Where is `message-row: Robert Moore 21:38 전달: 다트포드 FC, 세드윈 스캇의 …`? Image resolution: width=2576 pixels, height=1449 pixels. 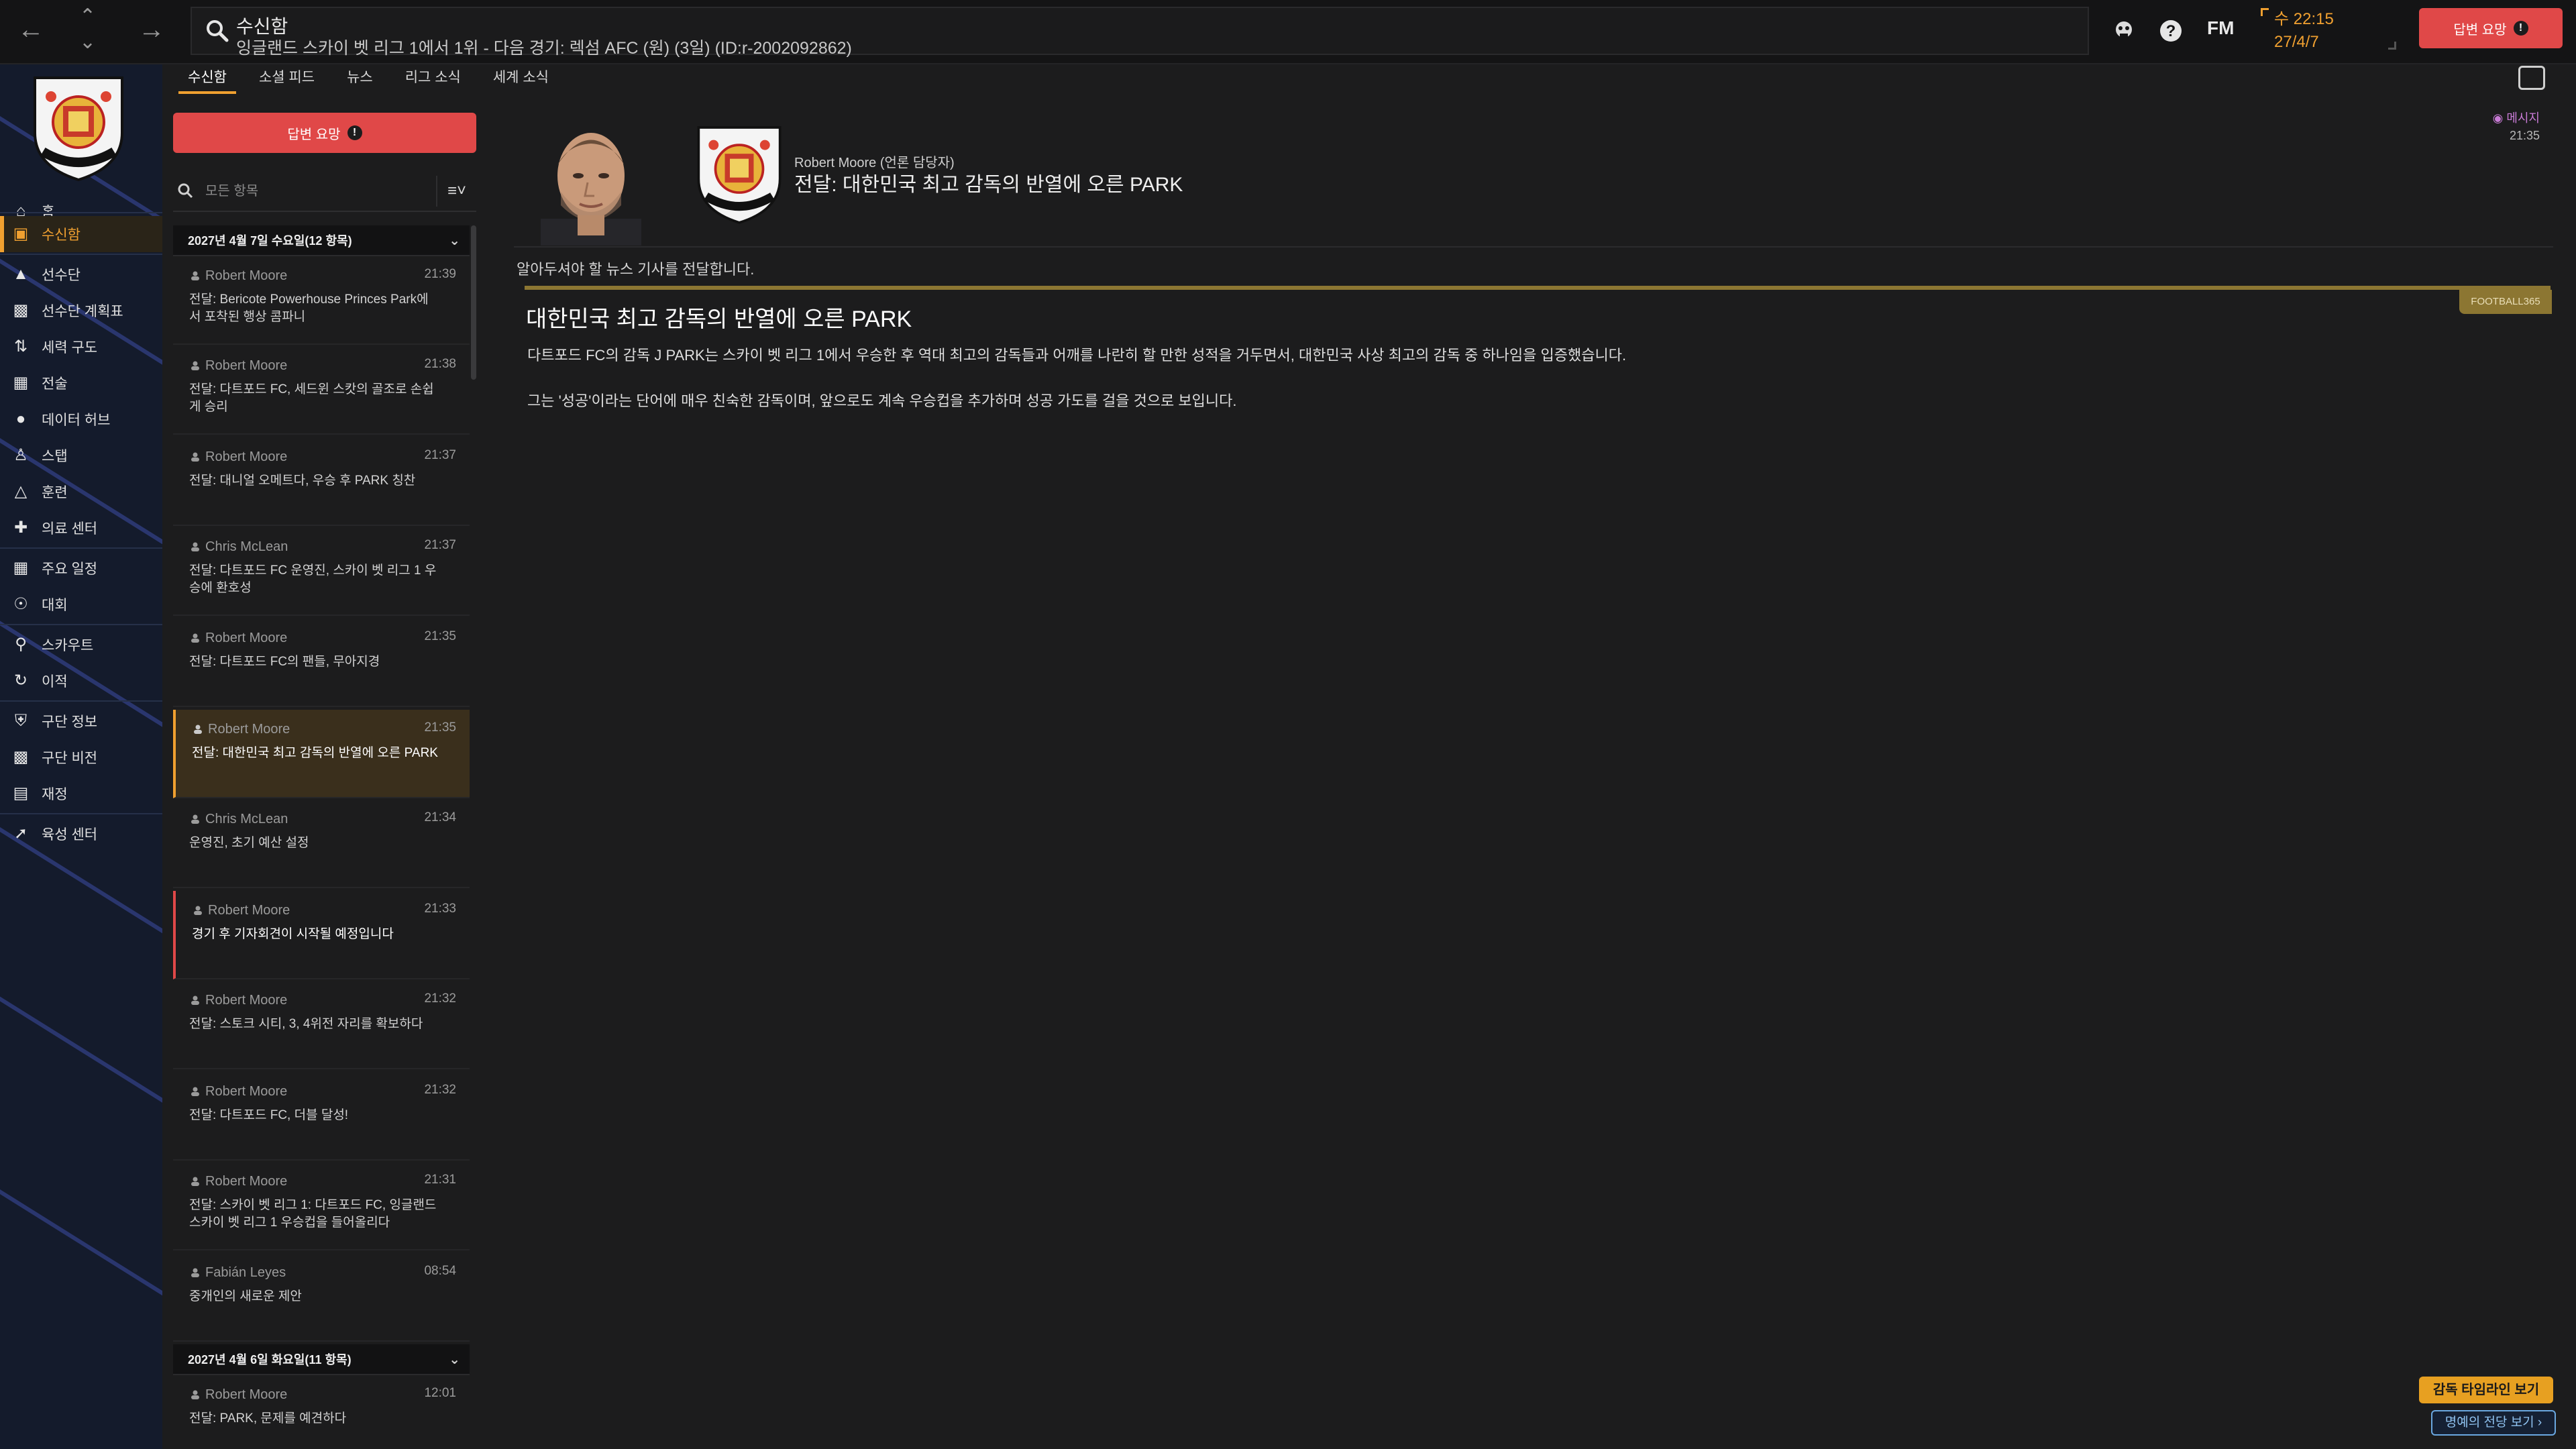
message-row: Robert Moore 21:38 전달: 다트포드 FC, 세드윈 스캇의 … is located at coordinates (321, 390).